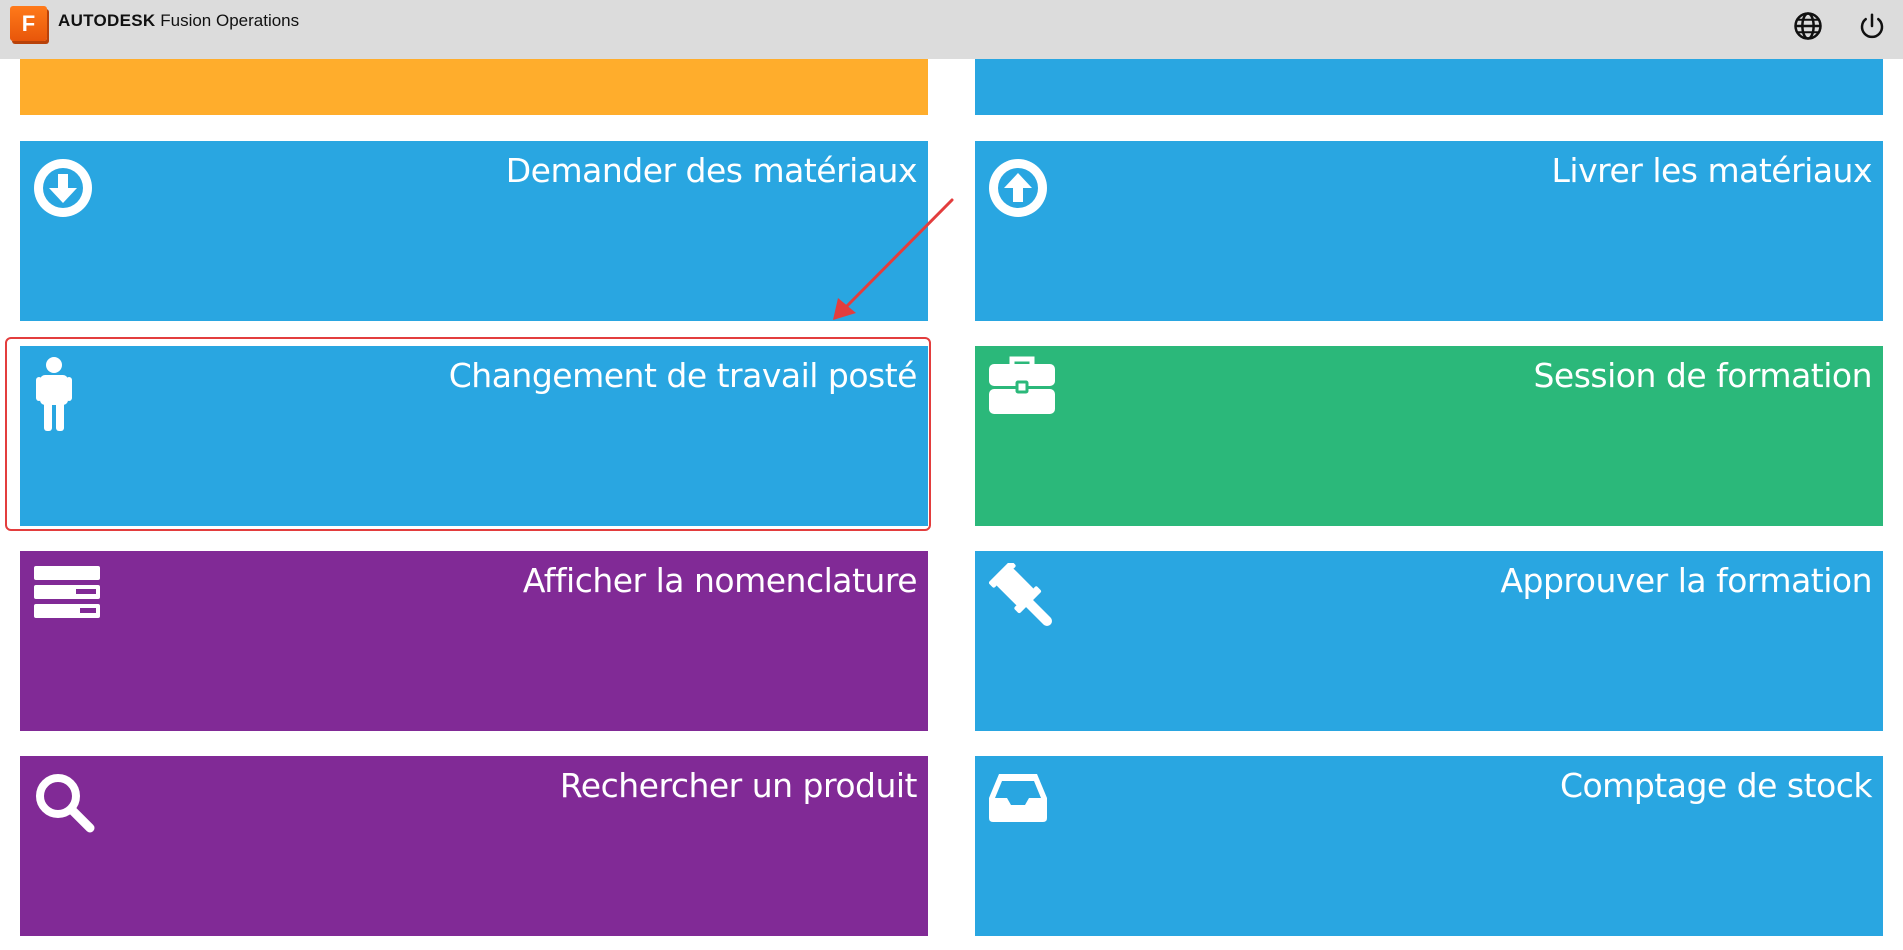 Image resolution: width=1903 pixels, height=950 pixels. What do you see at coordinates (28, 23) in the screenshot?
I see `app-logo: F` at bounding box center [28, 23].